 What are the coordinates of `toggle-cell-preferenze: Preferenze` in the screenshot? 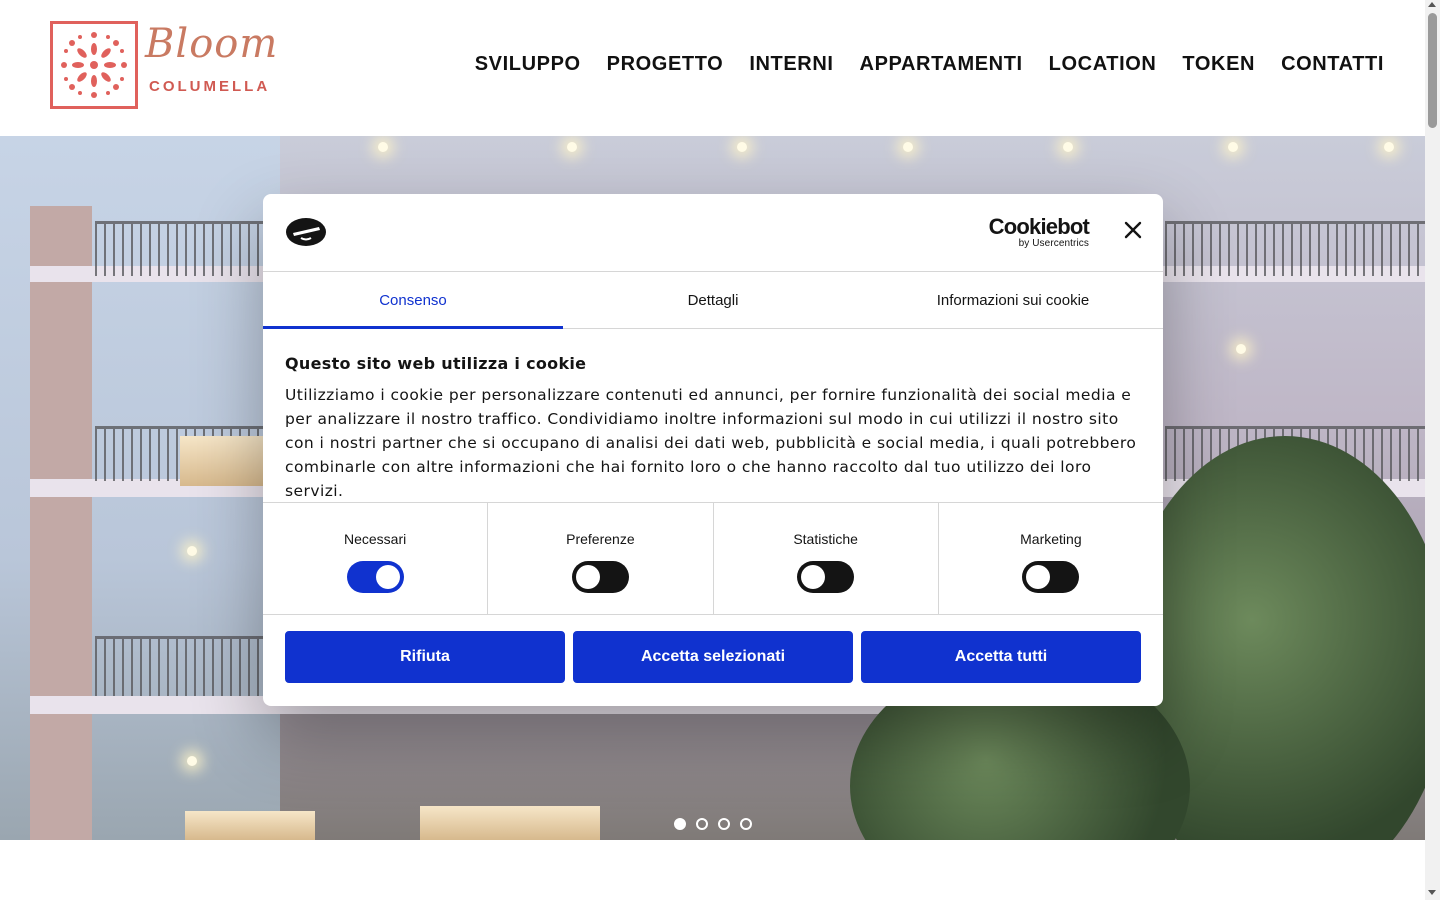 It's located at (601, 558).